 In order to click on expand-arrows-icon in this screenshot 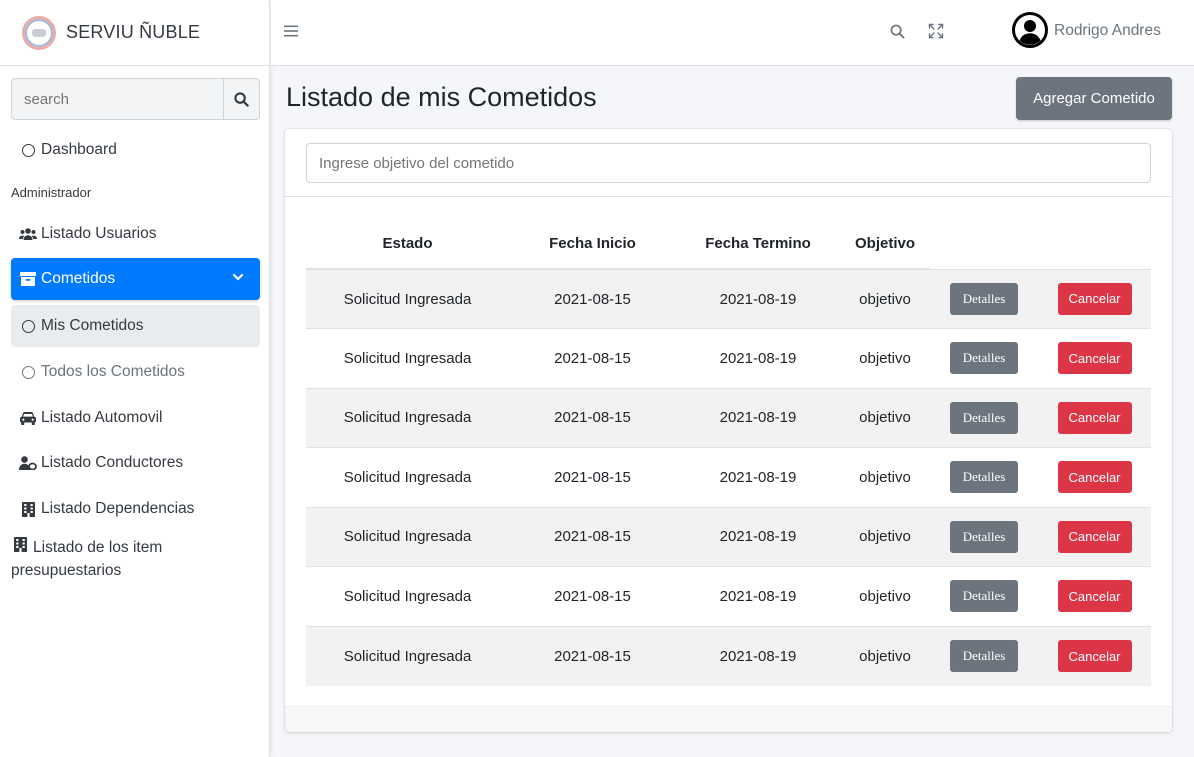, I will do `click(936, 31)`.